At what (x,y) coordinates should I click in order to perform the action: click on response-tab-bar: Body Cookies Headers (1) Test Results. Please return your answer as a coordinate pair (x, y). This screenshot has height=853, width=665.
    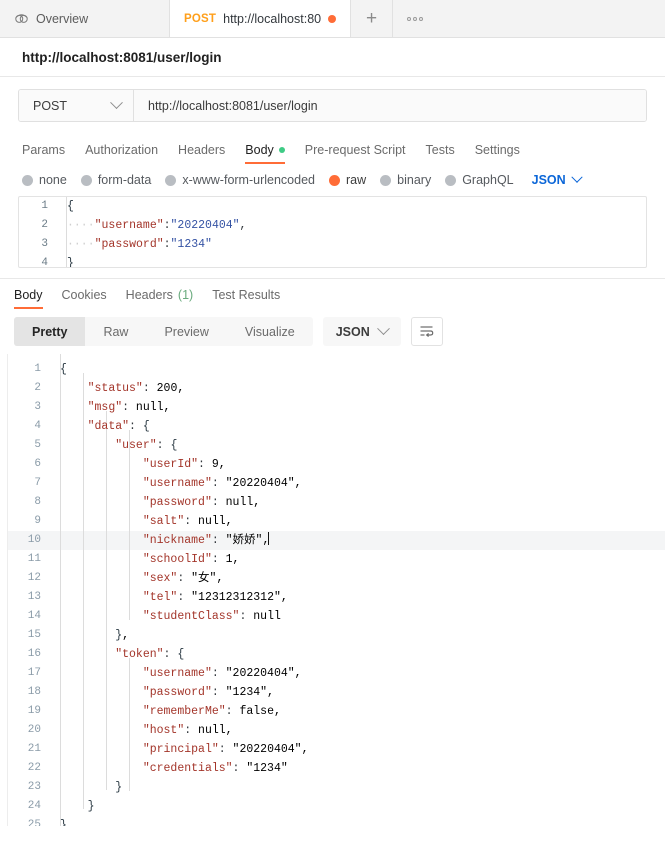
    Looking at the image, I should click on (332, 294).